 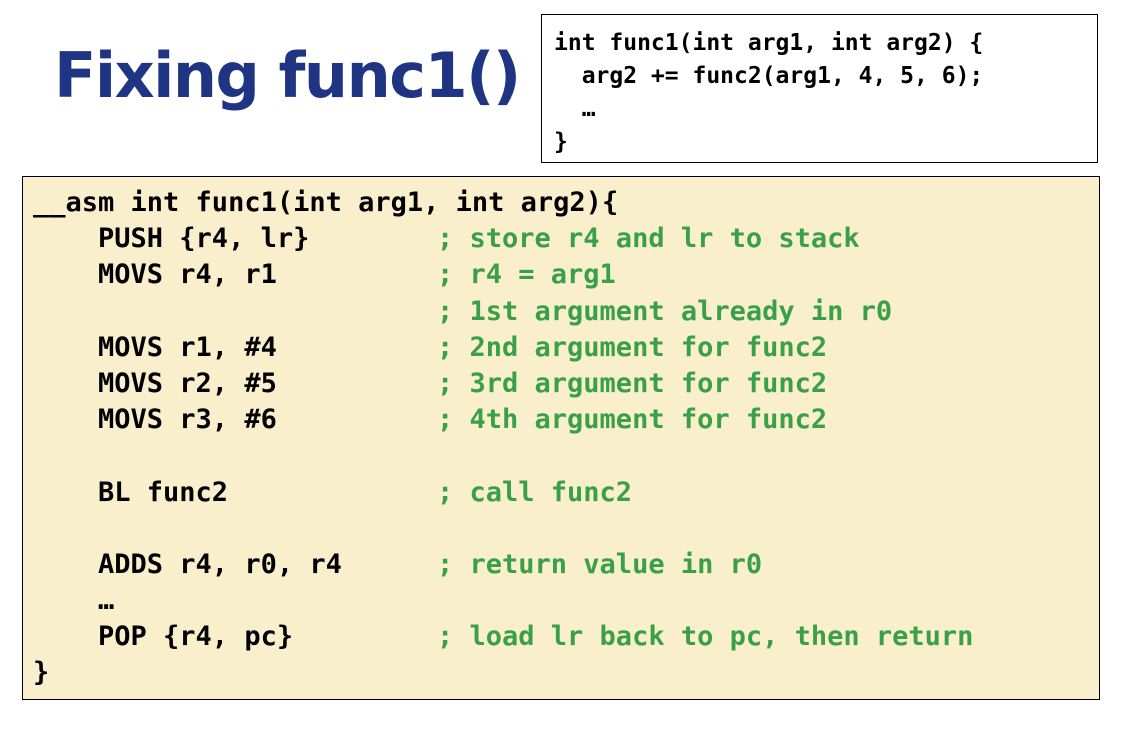 I want to click on asm-instruction: MOVS r3, #6, so click(x=155, y=420).